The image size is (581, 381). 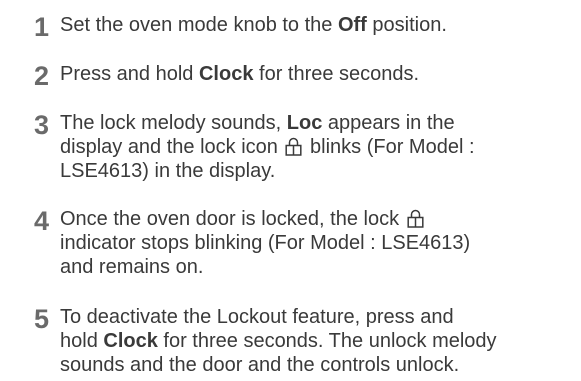 I want to click on step-text-segment: for three seconds., so click(x=336, y=74).